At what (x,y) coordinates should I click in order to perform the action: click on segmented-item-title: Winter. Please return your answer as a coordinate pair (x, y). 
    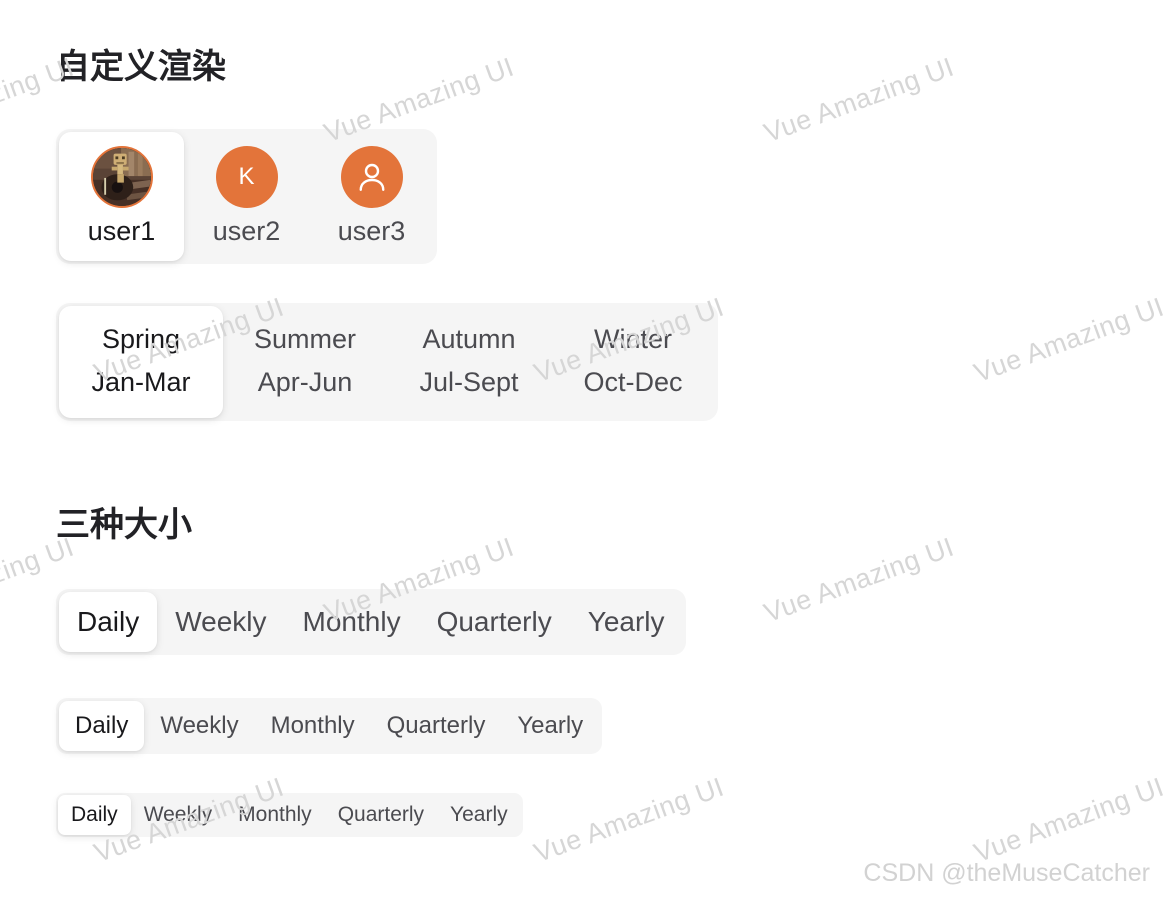
    Looking at the image, I should click on (632, 339).